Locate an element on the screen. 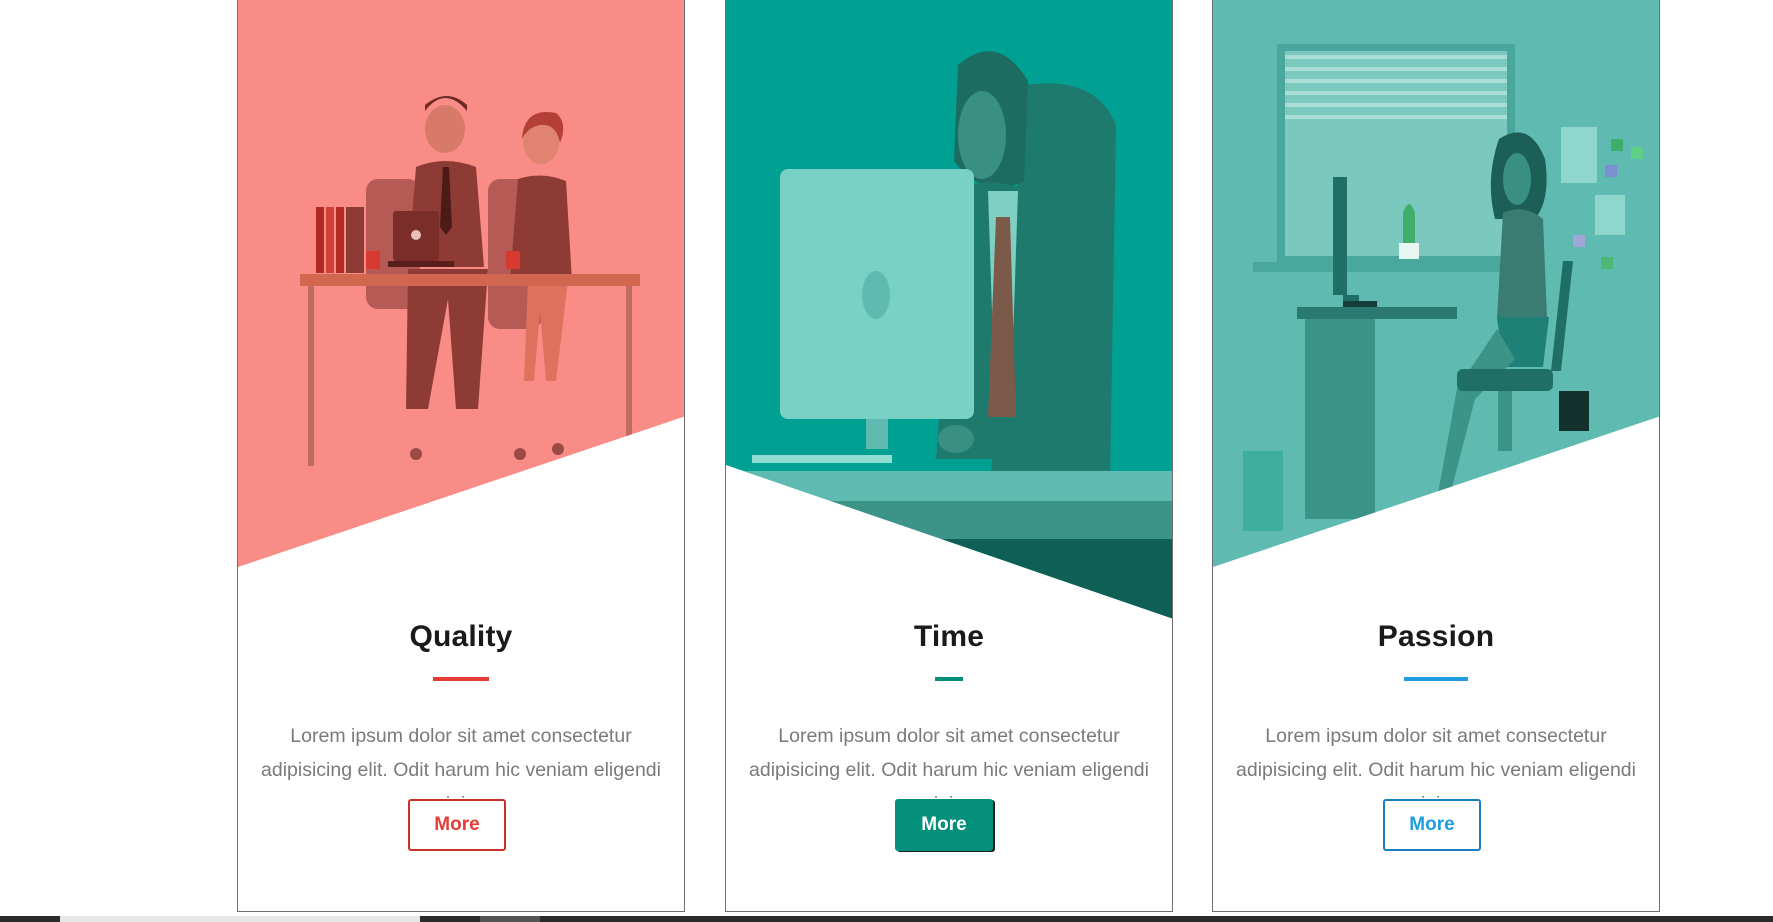 Image resolution: width=1773 pixels, height=922 pixels. scrollbar-thumb is located at coordinates (510, 919).